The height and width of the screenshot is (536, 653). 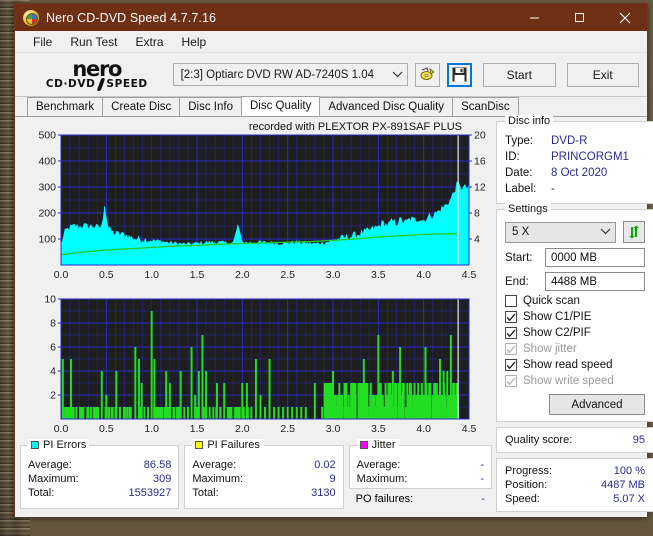 What do you see at coordinates (131, 17) in the screenshot?
I see `window-title: Nero CD-DVD Speed 4.7.7.16` at bounding box center [131, 17].